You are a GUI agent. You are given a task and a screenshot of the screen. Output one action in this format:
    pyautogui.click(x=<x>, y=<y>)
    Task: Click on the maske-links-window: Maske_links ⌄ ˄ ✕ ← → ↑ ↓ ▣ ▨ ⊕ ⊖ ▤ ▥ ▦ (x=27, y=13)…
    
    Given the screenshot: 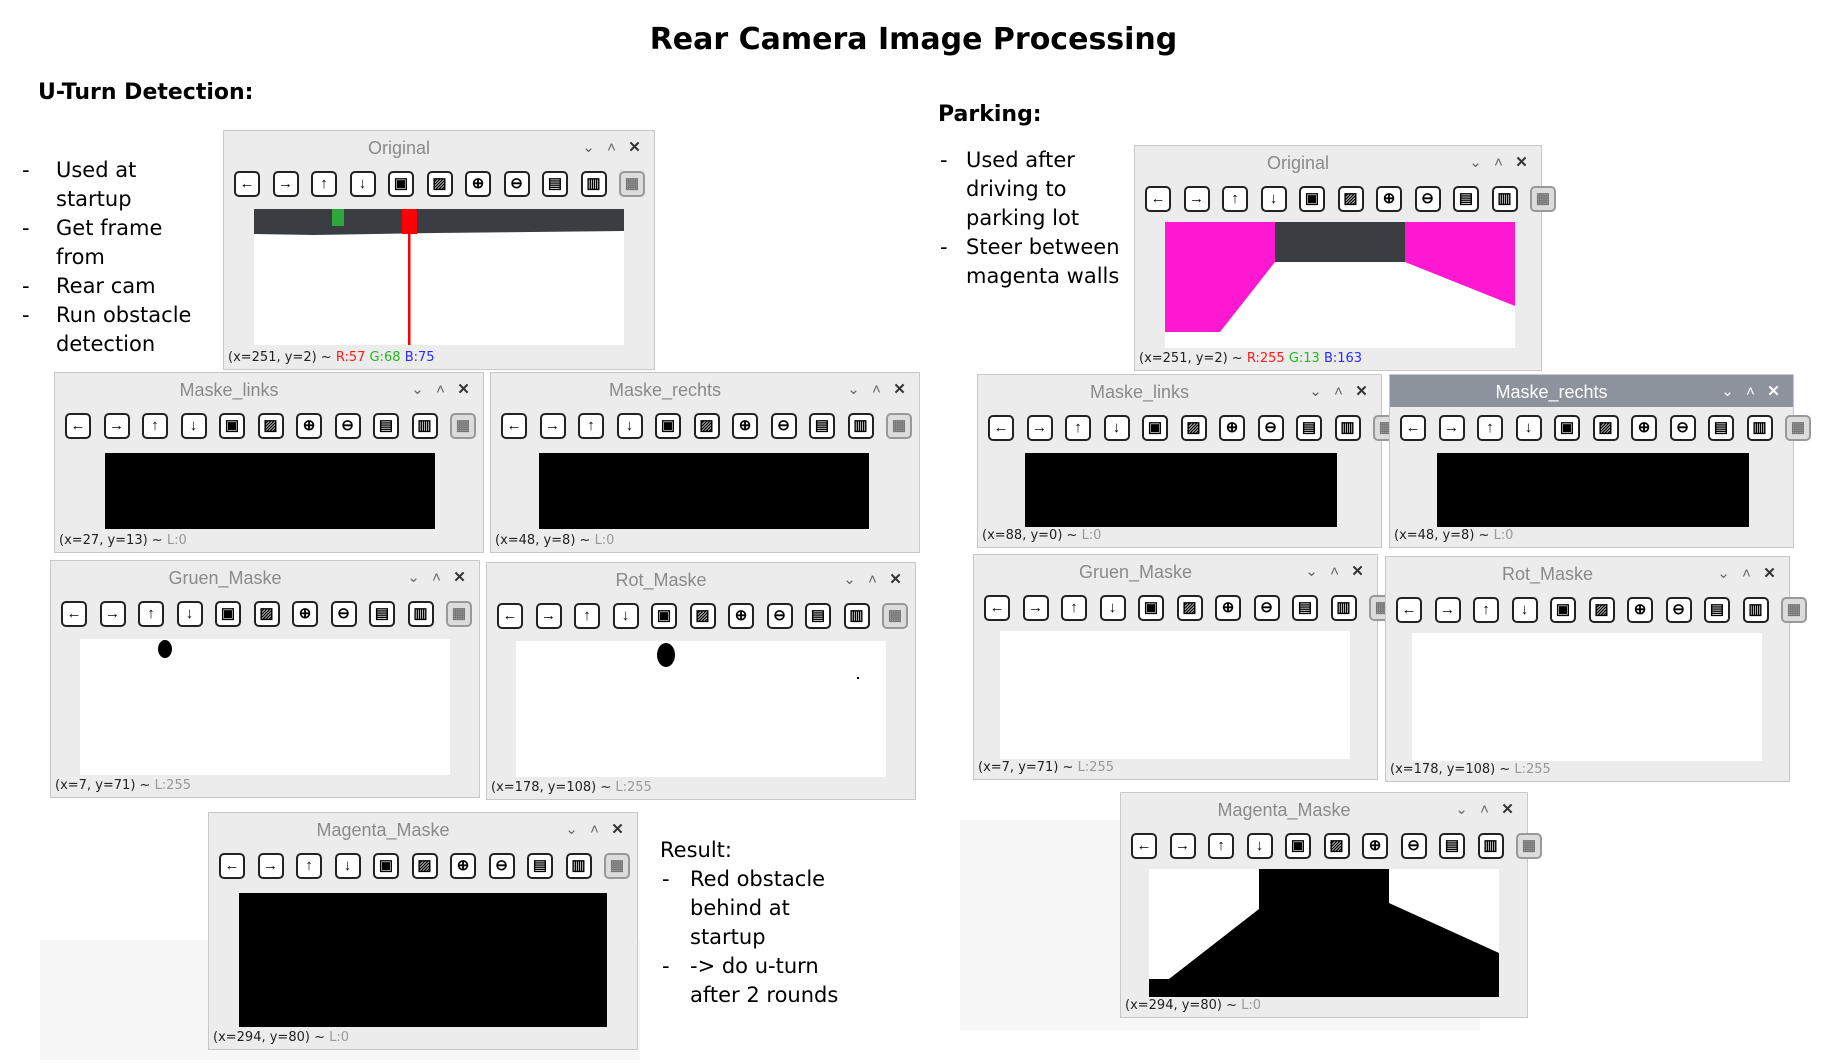 What is the action you would take?
    pyautogui.click(x=269, y=462)
    